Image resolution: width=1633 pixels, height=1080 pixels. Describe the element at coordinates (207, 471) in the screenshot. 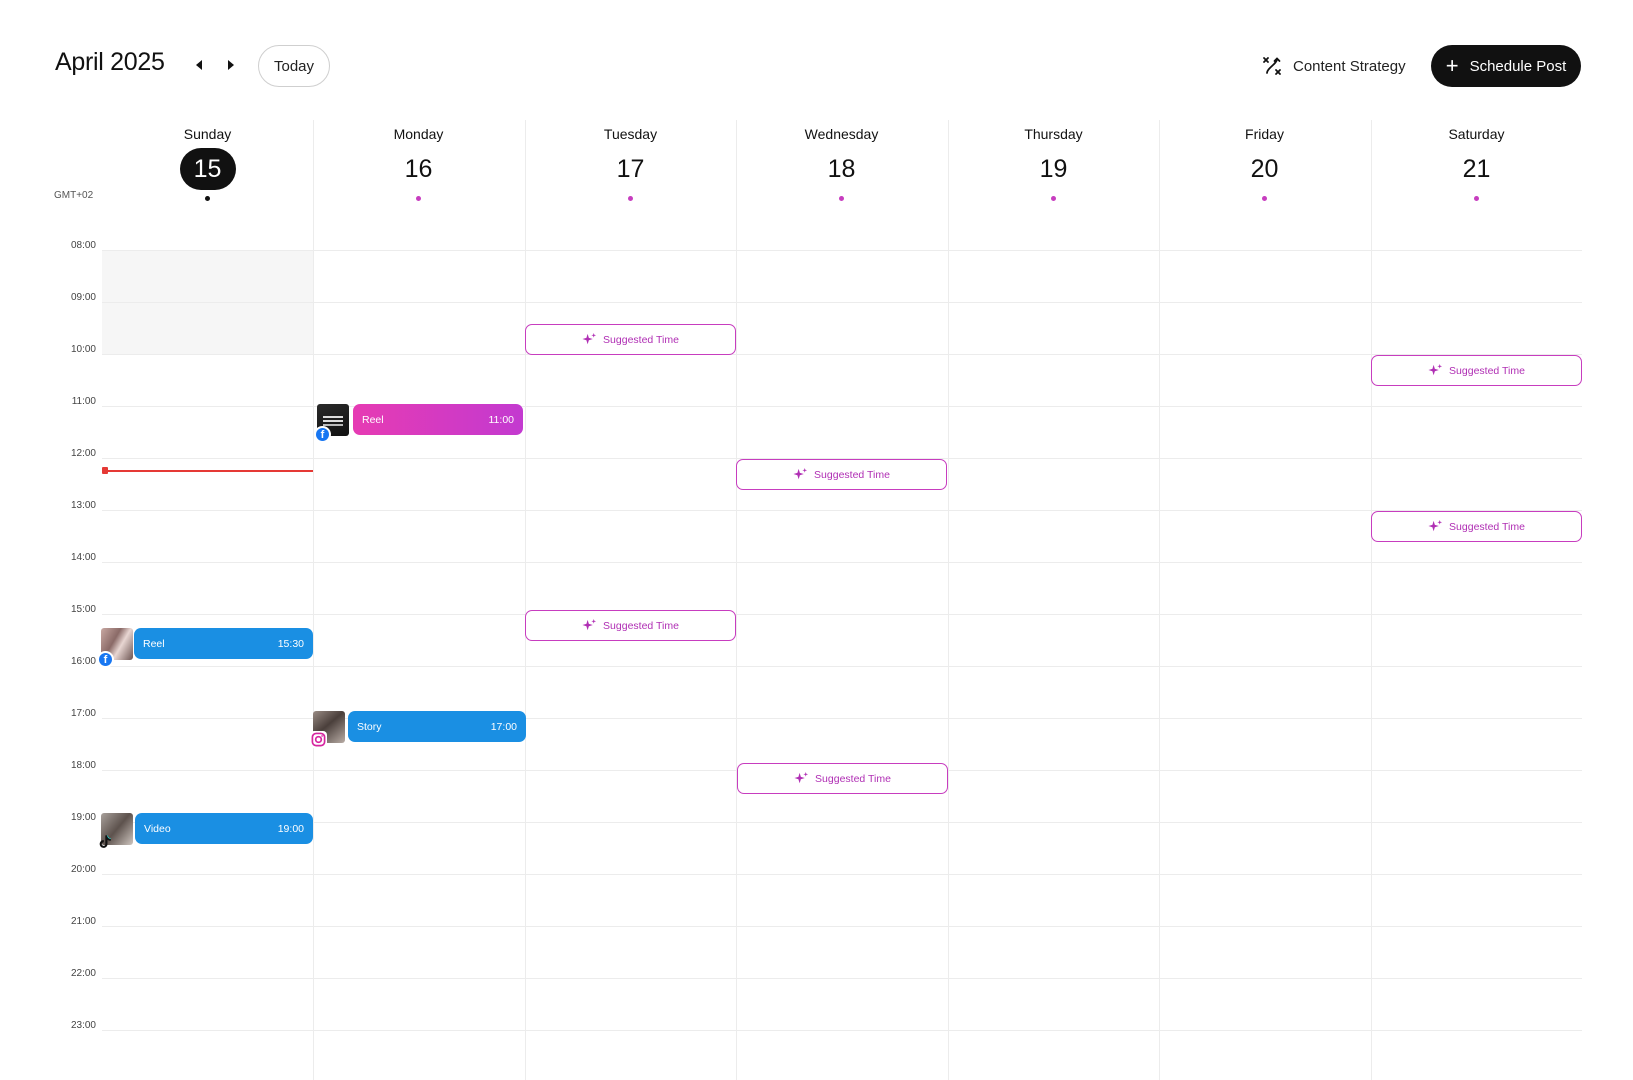

I see `current-time-line` at that location.